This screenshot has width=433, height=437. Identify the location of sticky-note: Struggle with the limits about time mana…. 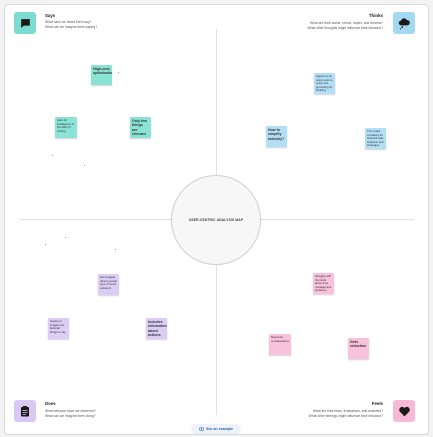
(323, 283).